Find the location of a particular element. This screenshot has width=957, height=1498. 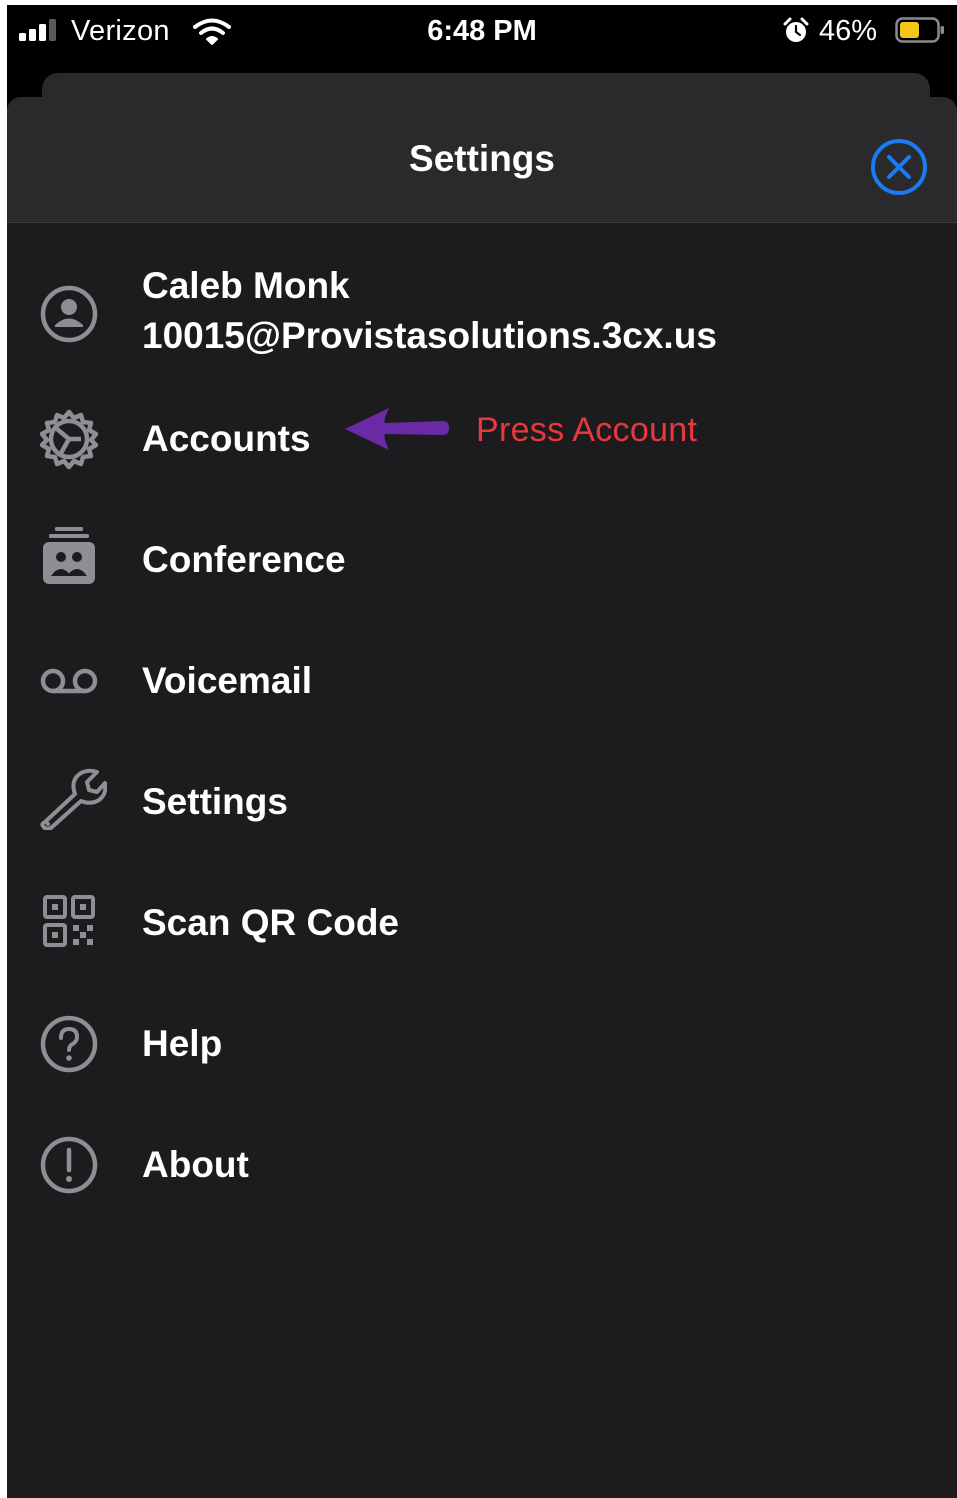

menu-label-scan-qr-code: Scan QR Code is located at coordinates (270, 922).